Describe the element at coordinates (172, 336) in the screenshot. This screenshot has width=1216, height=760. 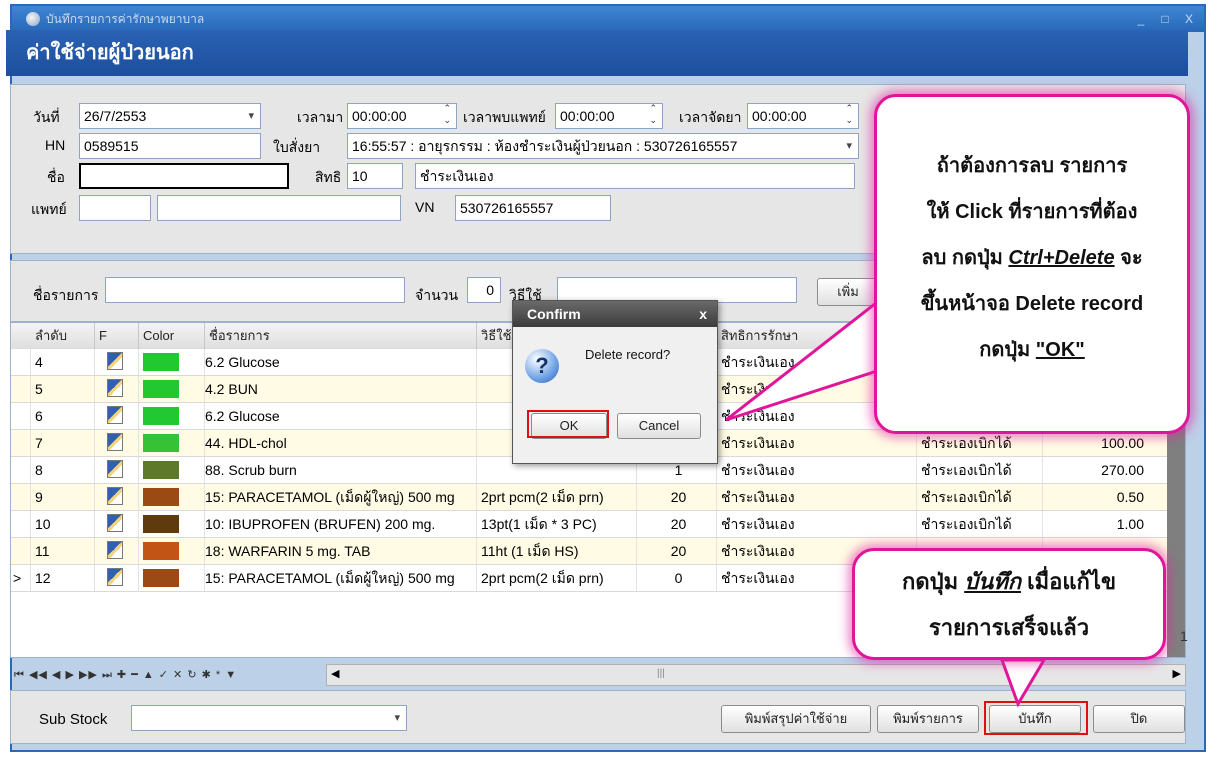
I see `col-color: Color` at that location.